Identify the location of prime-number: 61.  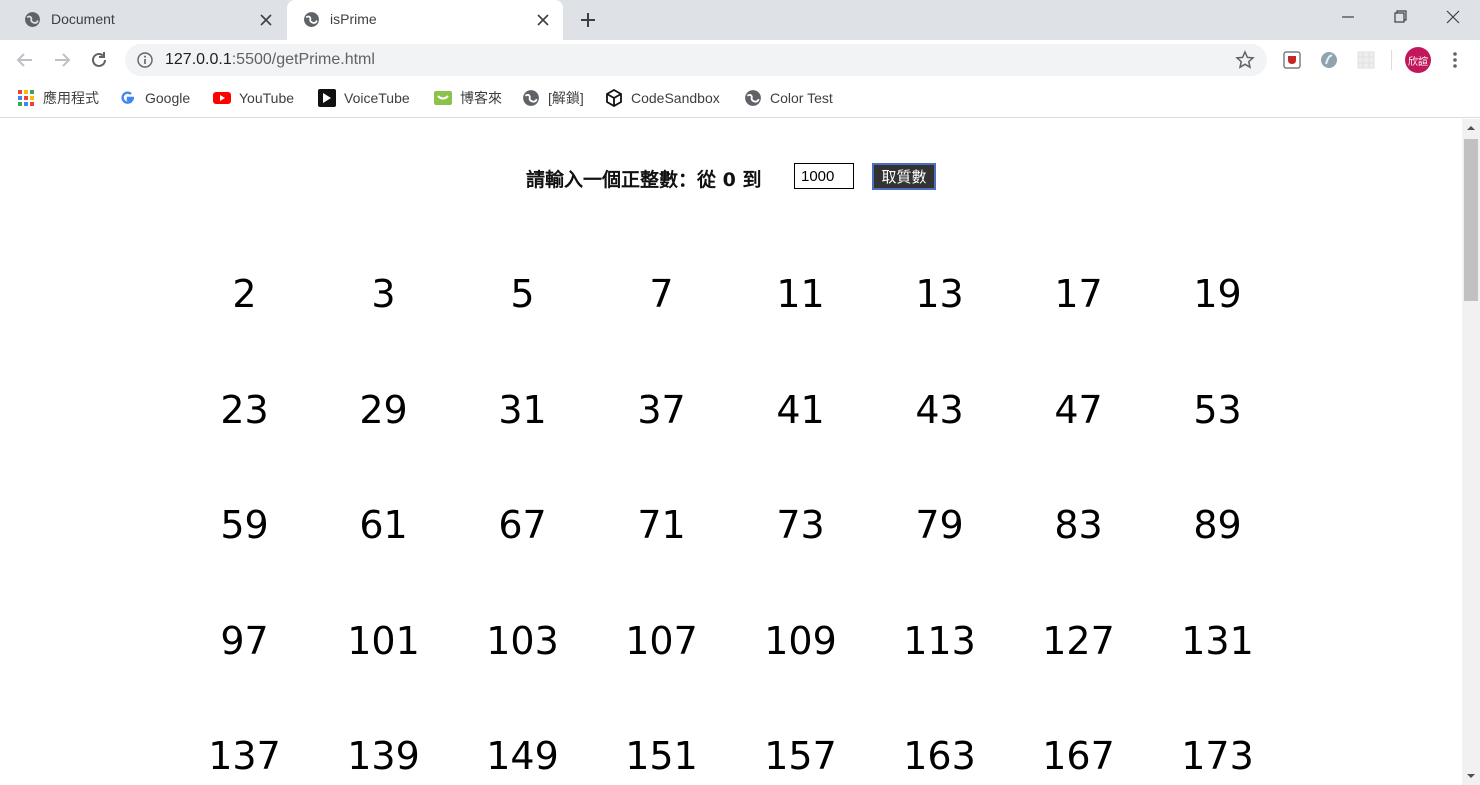
(383, 525).